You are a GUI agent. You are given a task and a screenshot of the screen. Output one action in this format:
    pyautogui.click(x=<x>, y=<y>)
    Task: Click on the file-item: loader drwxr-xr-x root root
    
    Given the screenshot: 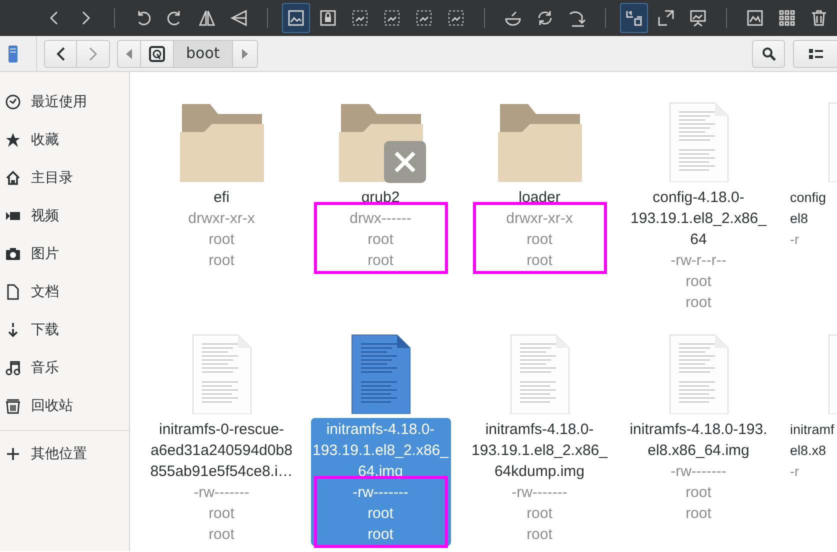 What is the action you would take?
    pyautogui.click(x=539, y=201)
    